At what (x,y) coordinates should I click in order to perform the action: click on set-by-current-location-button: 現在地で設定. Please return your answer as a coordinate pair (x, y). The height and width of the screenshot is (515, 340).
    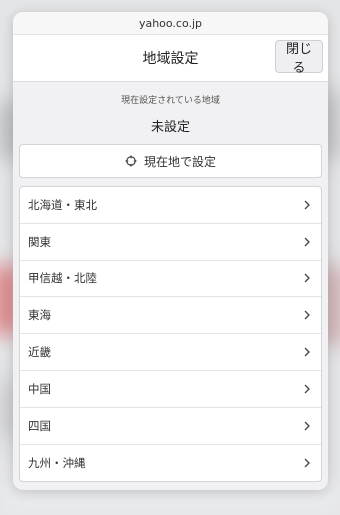
    Looking at the image, I should click on (170, 161).